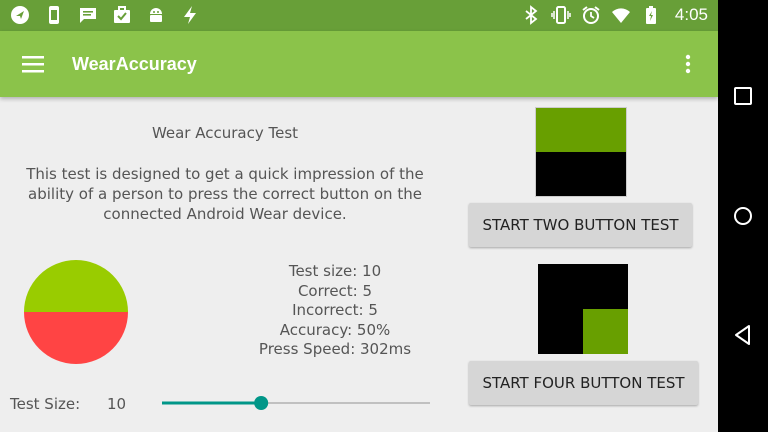 This screenshot has height=432, width=768. I want to click on navigation-bar, so click(743, 216).